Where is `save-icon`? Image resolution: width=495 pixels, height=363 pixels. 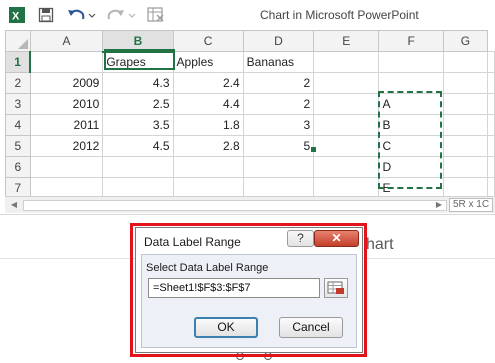 save-icon is located at coordinates (46, 15).